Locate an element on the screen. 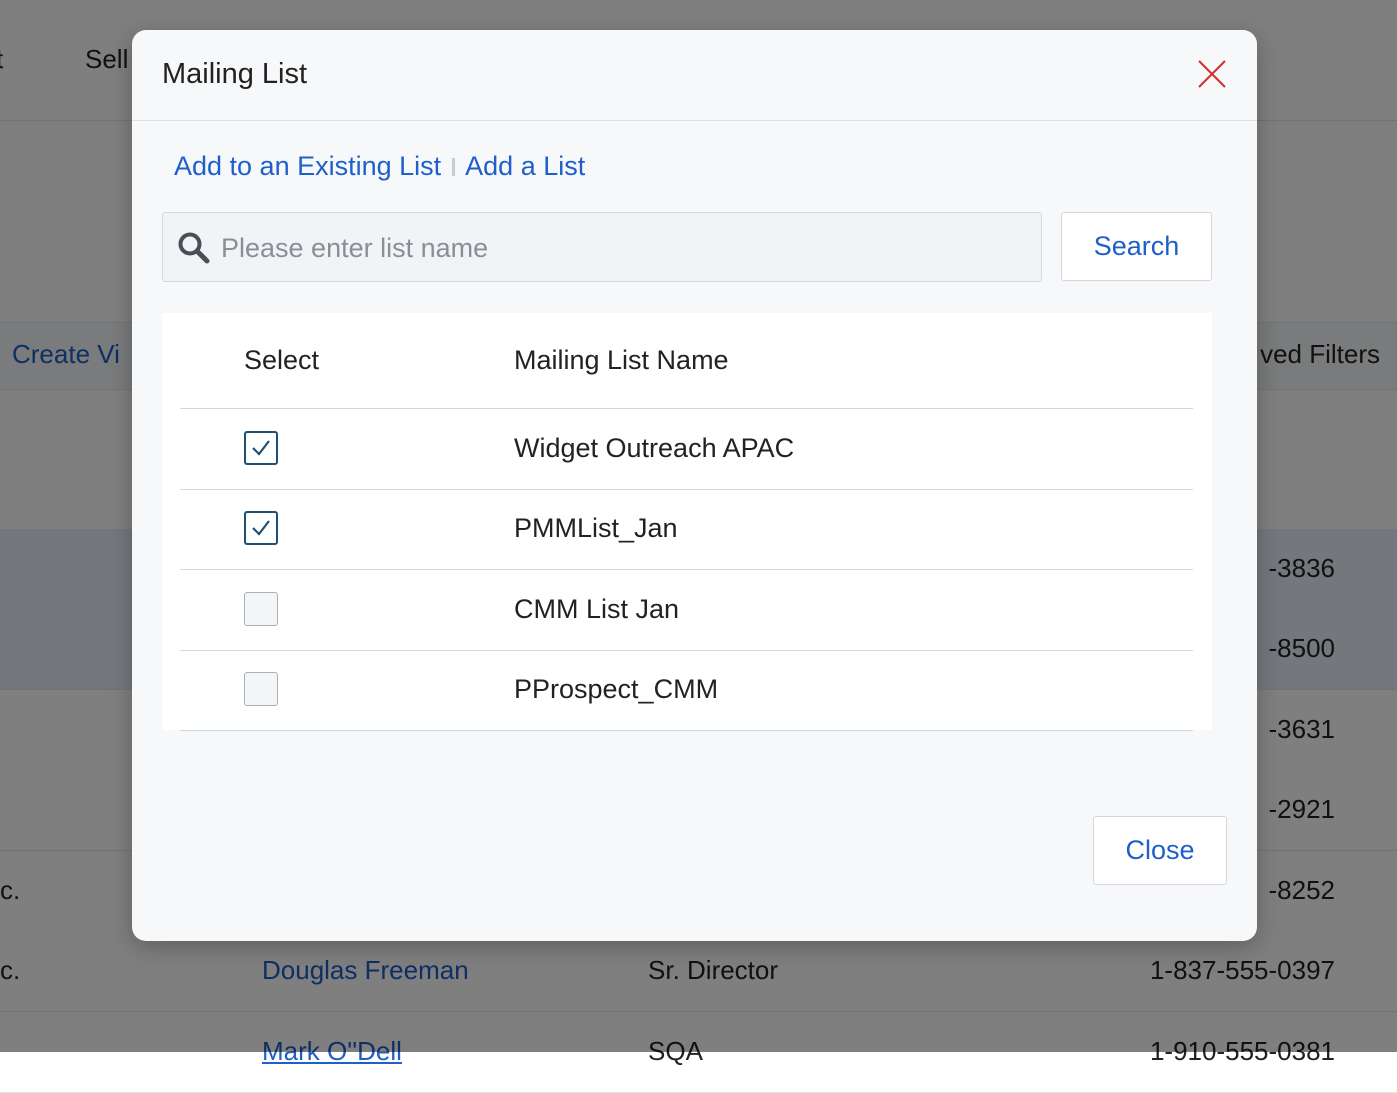 The image size is (1397, 1093). list-mode-links: Add to an Existing List Add a List is located at coordinates (379, 166).